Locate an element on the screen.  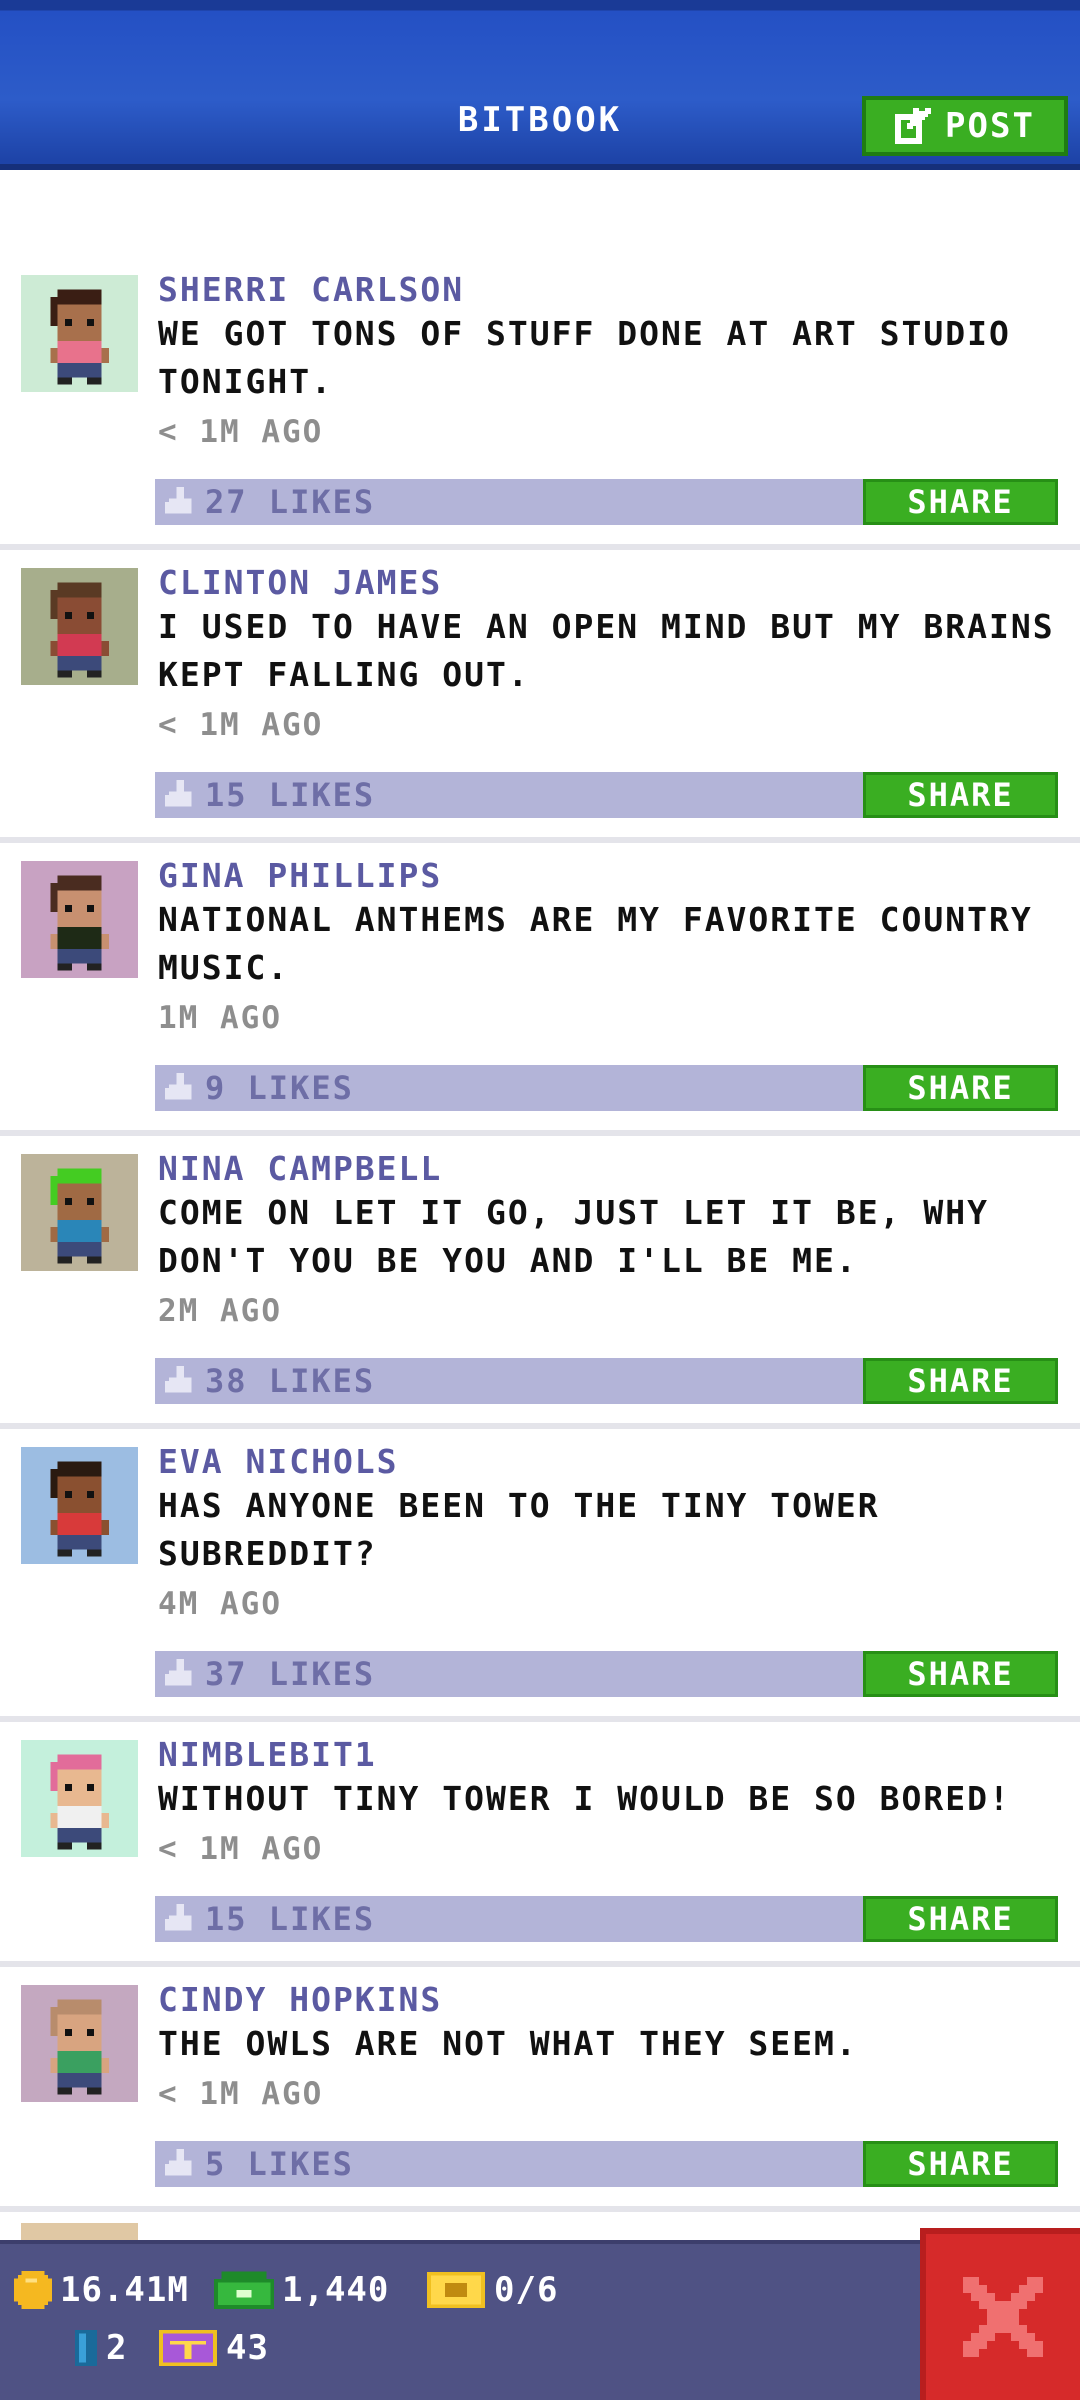
post-author: NIMBLEBIT1 is located at coordinates (267, 1754).